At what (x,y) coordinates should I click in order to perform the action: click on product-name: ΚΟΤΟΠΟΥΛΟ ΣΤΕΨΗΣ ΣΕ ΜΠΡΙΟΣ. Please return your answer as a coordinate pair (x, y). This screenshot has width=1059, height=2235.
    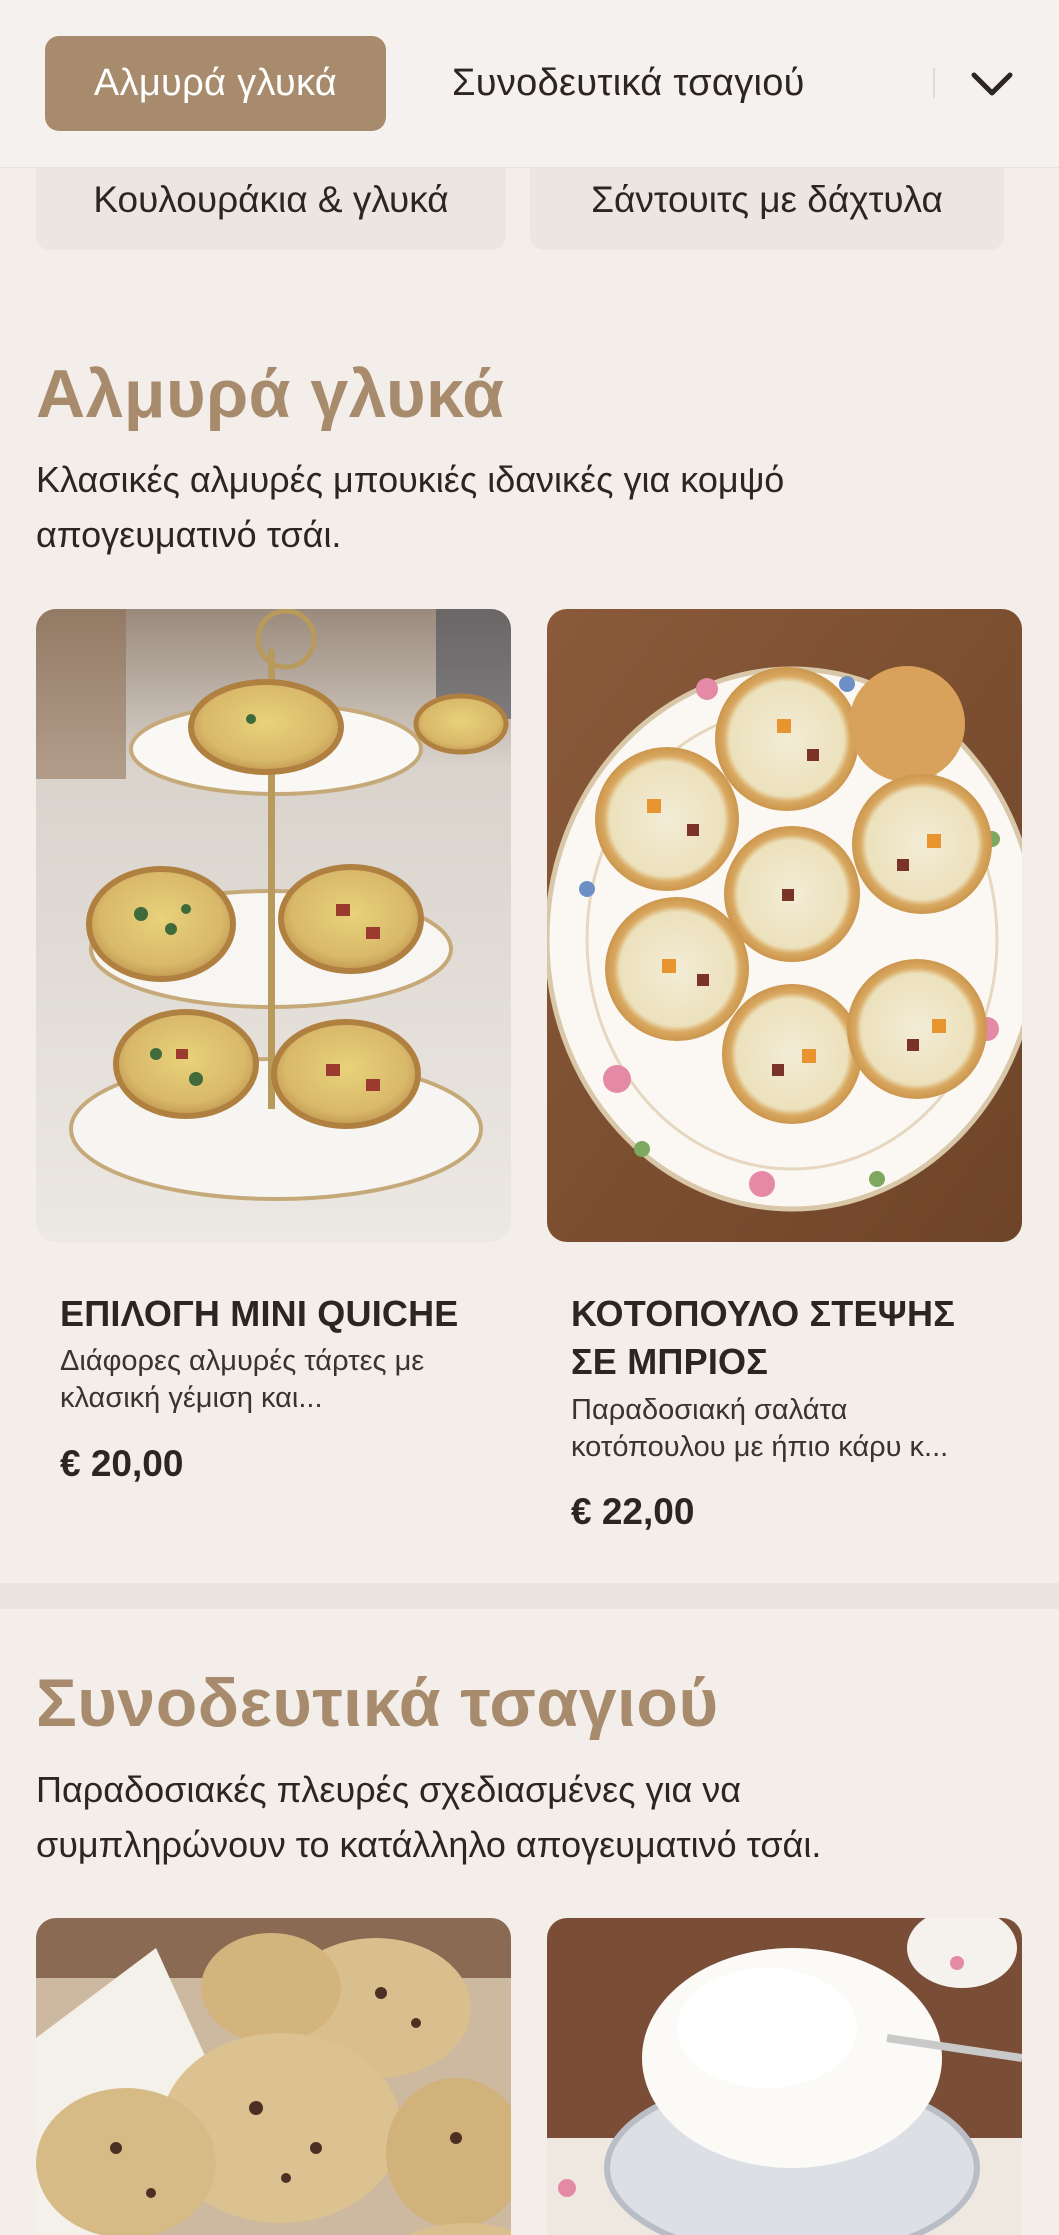
    Looking at the image, I should click on (786, 1338).